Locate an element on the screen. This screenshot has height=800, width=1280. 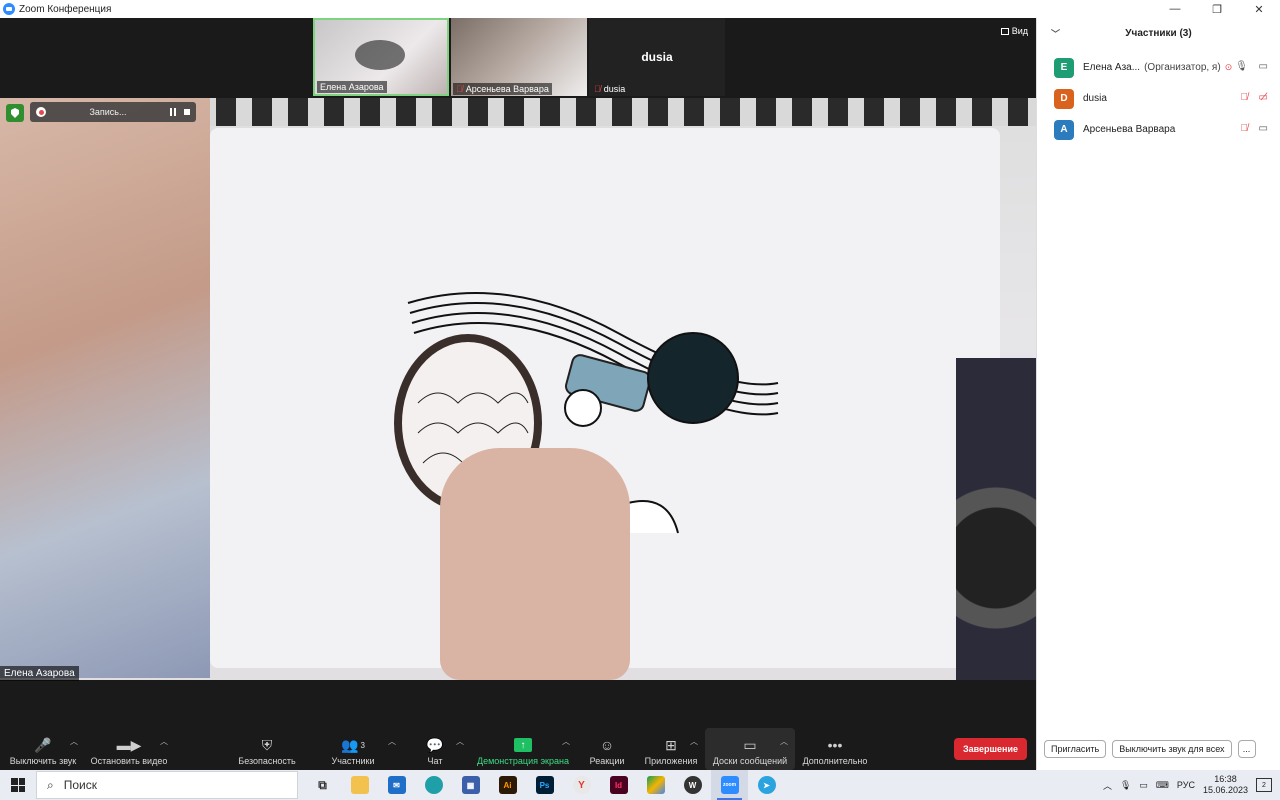
thumbnail-dusia: dusia 🎙̸ dusia is located at coordinates (657, 57).